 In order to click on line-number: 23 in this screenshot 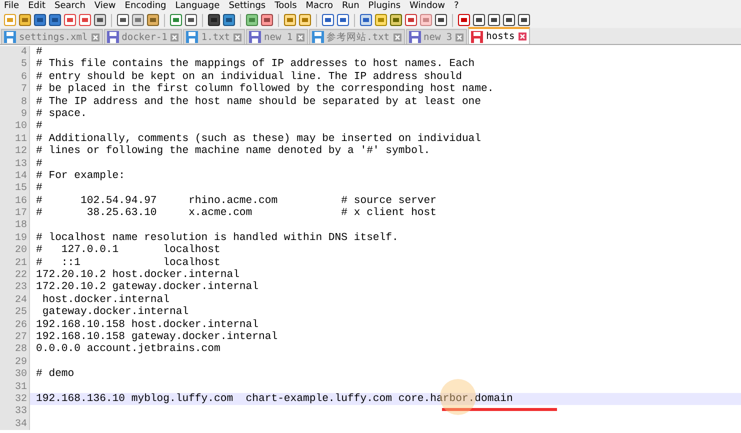, I will do `click(20, 288)`.